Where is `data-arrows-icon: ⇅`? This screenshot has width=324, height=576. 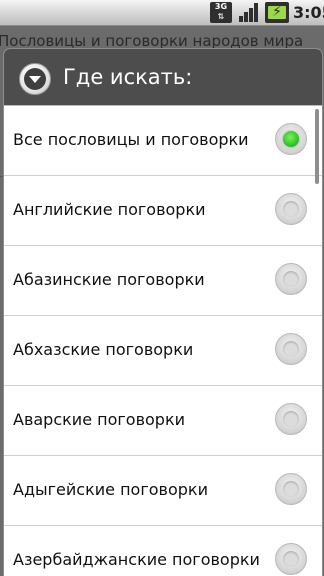
data-arrows-icon: ⇅ is located at coordinates (221, 16).